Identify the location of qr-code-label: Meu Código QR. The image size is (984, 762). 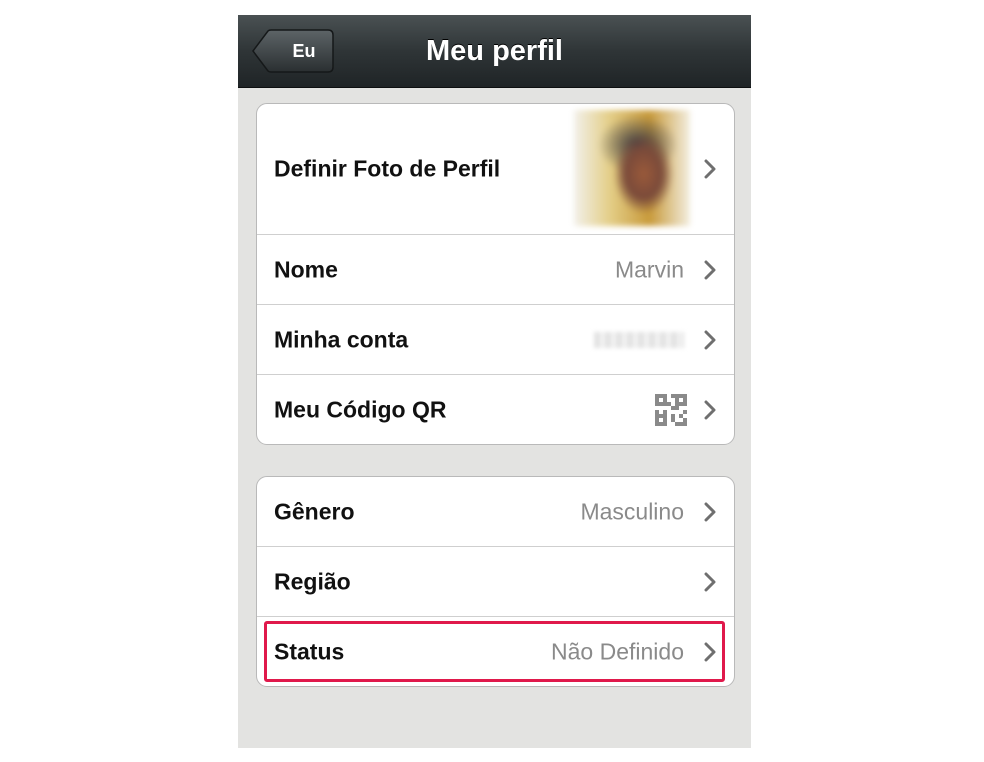
(360, 409).